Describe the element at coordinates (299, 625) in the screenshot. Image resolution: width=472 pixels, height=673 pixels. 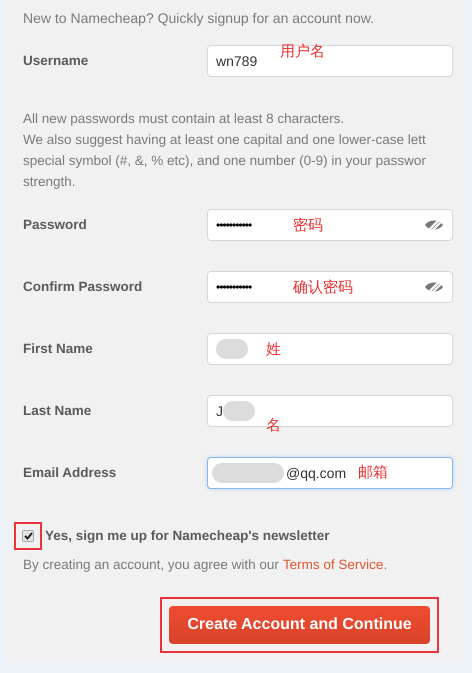
I see `create-account-button: Create Account and Continue` at that location.